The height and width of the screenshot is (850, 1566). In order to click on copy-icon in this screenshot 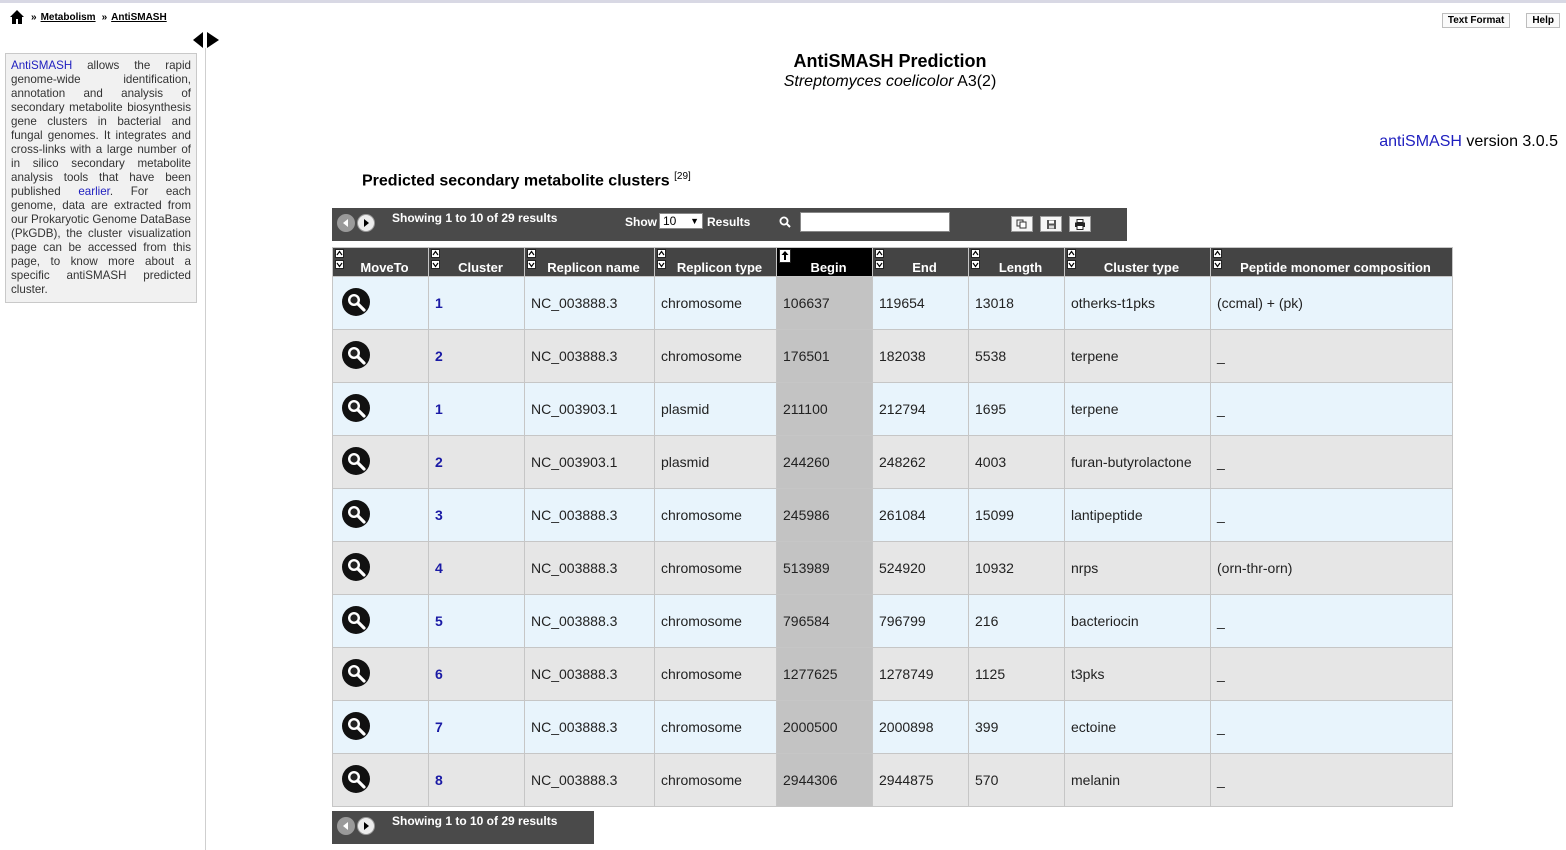, I will do `click(1022, 224)`.